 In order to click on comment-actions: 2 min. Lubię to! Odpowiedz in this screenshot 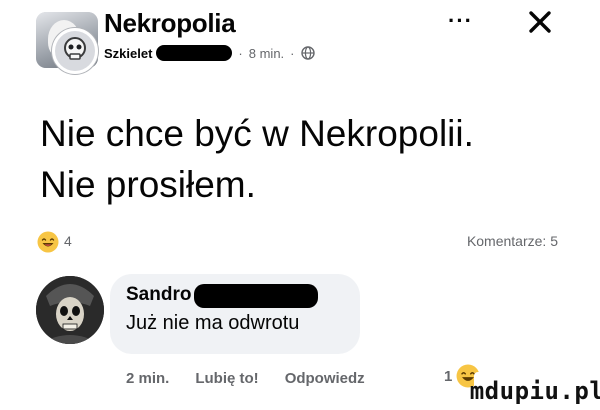, I will do `click(245, 378)`.